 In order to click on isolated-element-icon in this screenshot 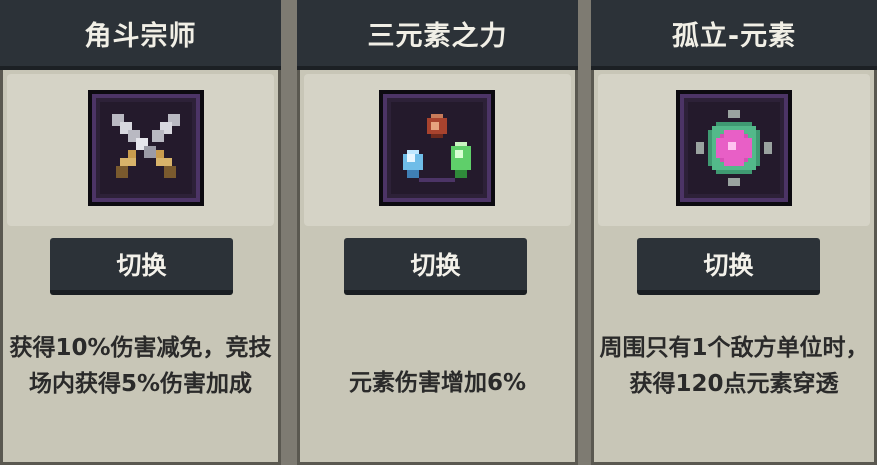, I will do `click(734, 148)`.